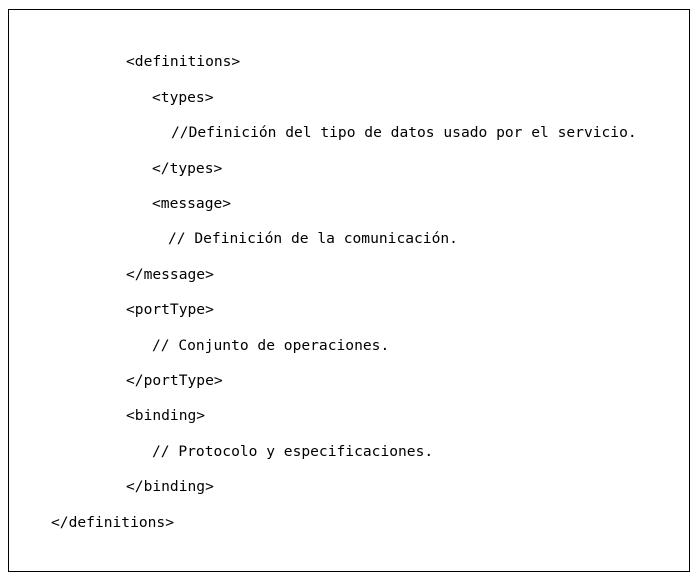 The image size is (699, 581). What do you see at coordinates (170, 486) in the screenshot?
I see `code-line-binding-close: </binding>` at bounding box center [170, 486].